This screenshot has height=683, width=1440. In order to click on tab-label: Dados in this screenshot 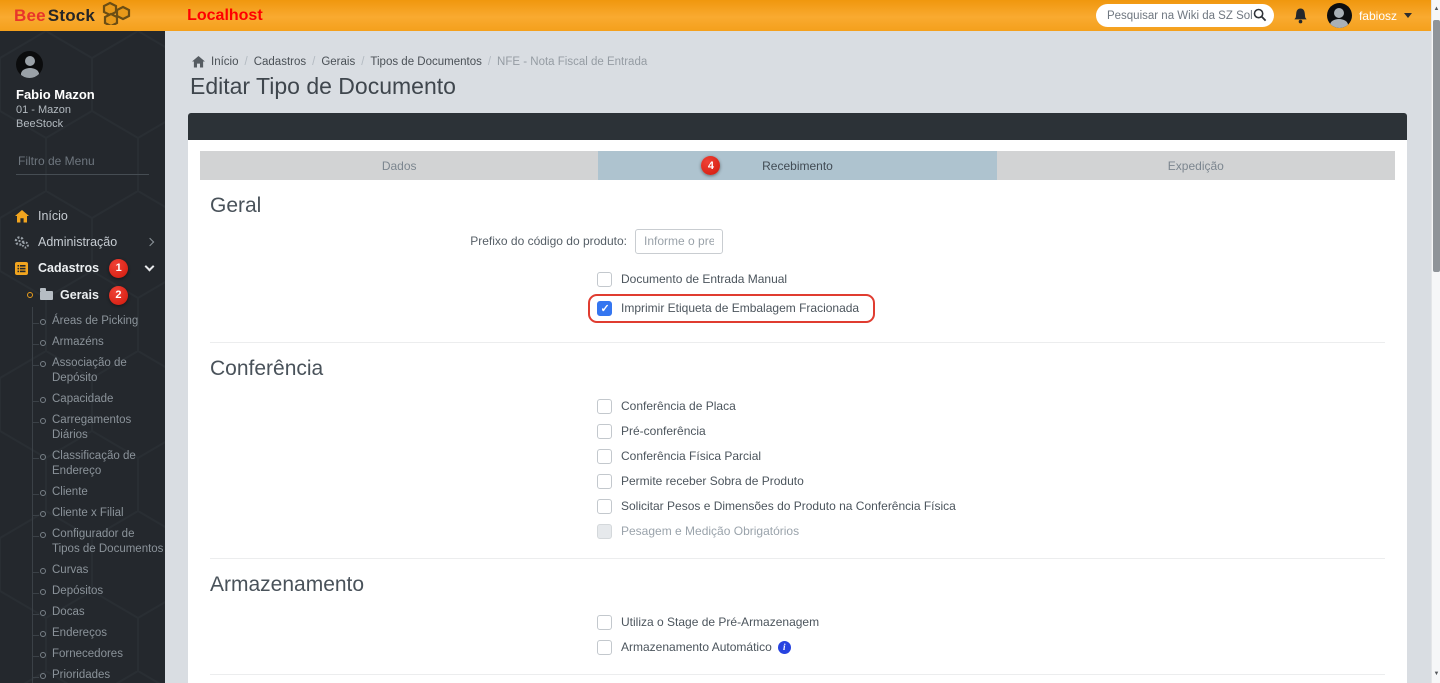, I will do `click(399, 165)`.